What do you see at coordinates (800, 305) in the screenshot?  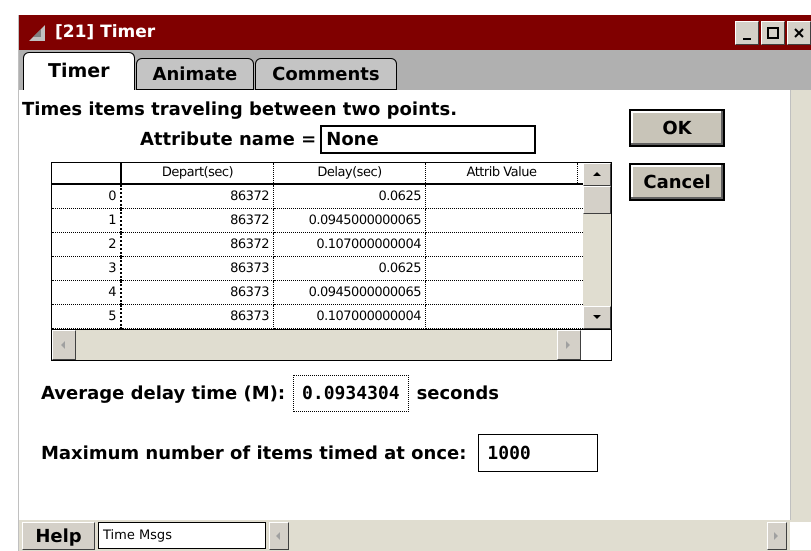 I see `window-vertical-scrollbar` at bounding box center [800, 305].